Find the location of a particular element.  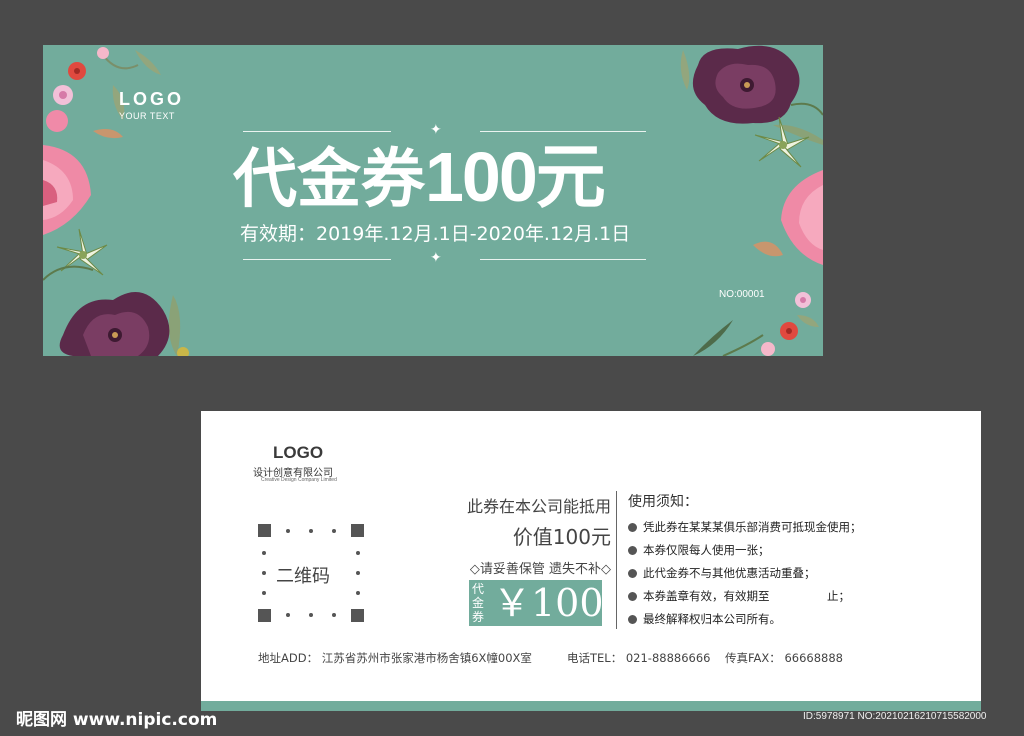

floral-decoration-left is located at coordinates (75, 213).